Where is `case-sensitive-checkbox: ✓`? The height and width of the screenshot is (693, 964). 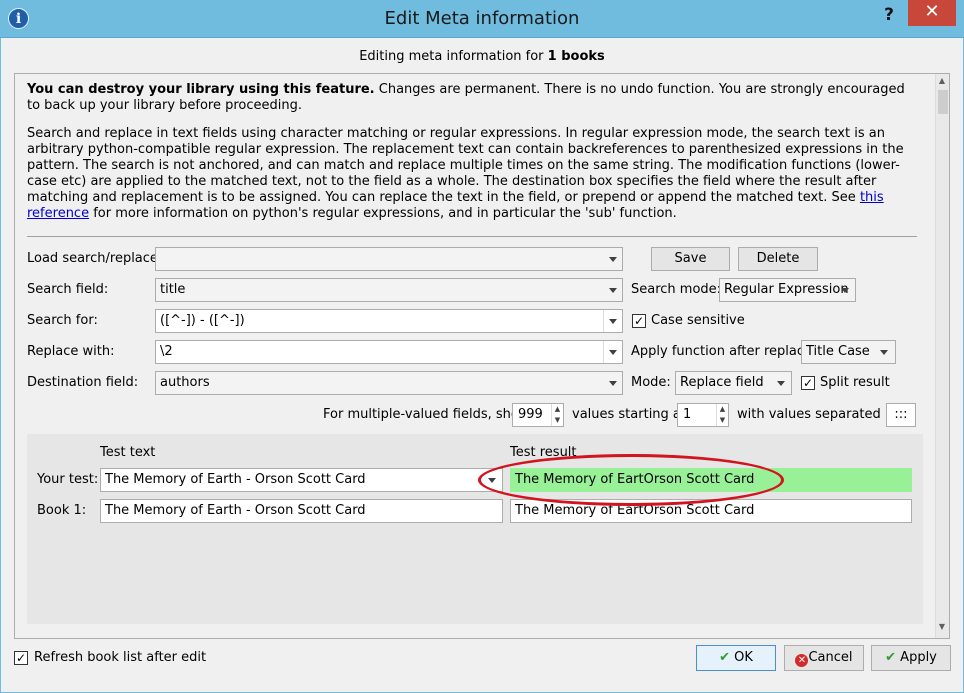 case-sensitive-checkbox: ✓ is located at coordinates (639, 321).